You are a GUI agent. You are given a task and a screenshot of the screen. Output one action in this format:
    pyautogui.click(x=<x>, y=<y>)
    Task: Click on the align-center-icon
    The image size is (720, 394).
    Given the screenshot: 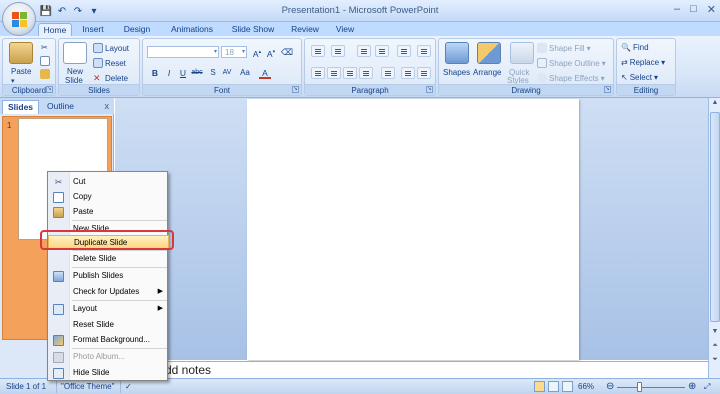 What is the action you would take?
    pyautogui.click(x=334, y=73)
    